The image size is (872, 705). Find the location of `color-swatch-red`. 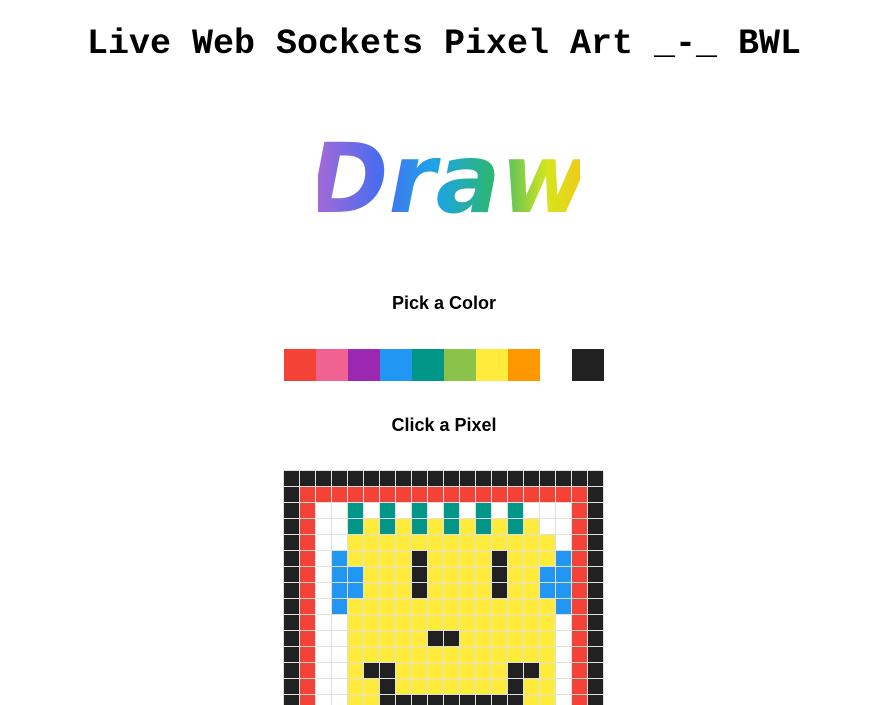

color-swatch-red is located at coordinates (300, 365).